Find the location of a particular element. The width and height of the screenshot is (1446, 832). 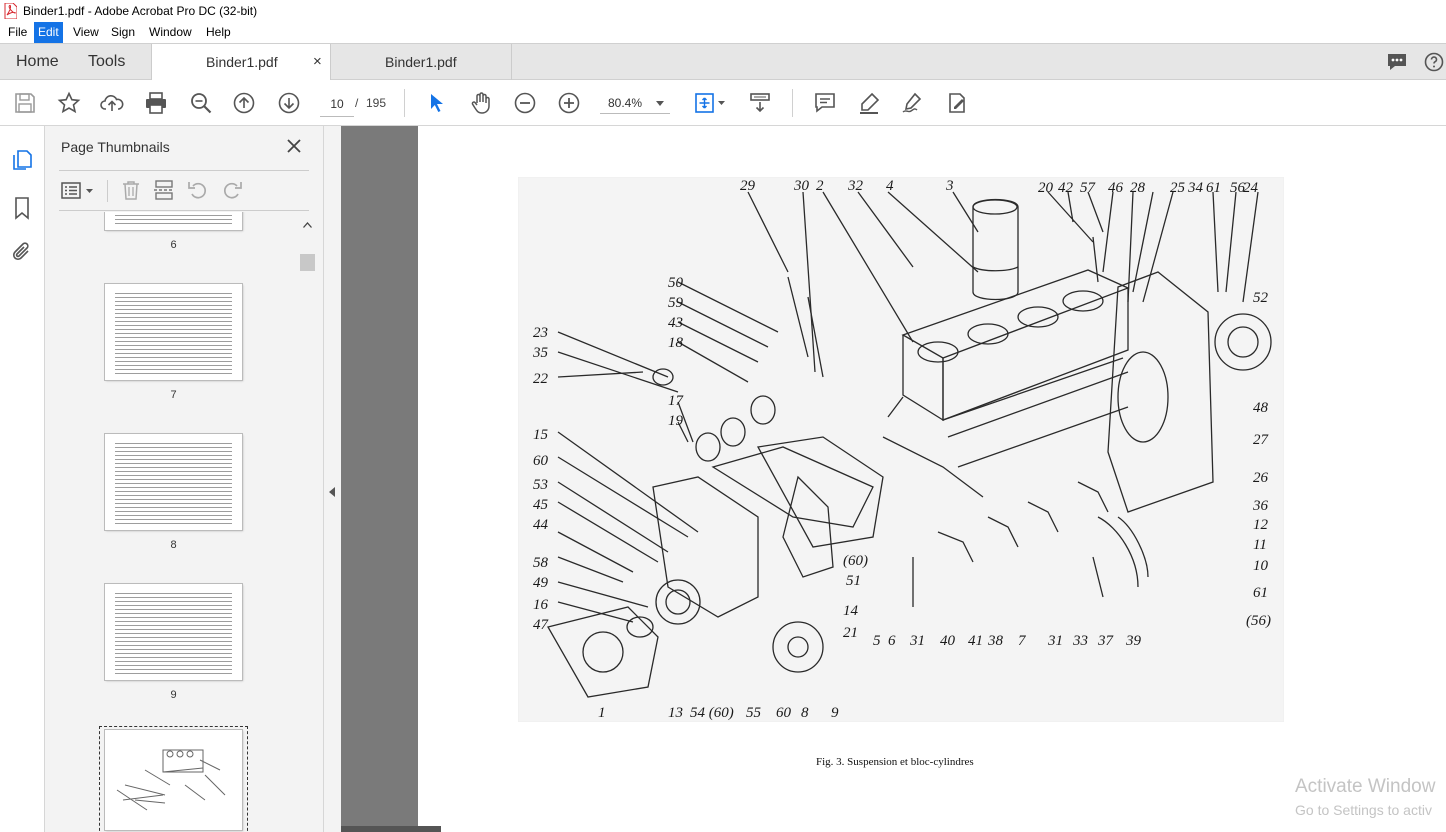

figure-callout-number: 40 is located at coordinates (948, 641).